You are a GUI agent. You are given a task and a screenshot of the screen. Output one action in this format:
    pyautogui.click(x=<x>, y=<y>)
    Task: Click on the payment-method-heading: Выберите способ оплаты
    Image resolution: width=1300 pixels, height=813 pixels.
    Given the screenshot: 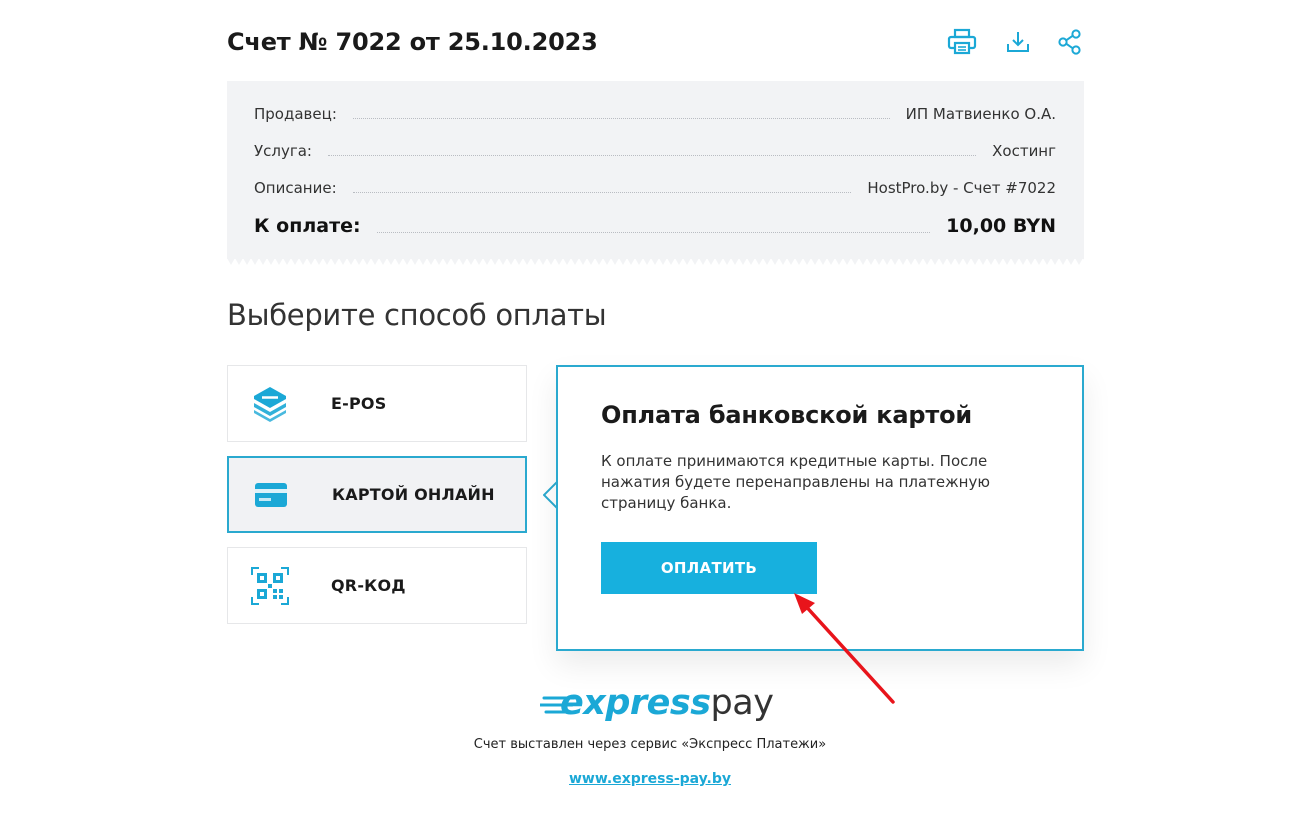 What is the action you would take?
    pyautogui.click(x=417, y=315)
    